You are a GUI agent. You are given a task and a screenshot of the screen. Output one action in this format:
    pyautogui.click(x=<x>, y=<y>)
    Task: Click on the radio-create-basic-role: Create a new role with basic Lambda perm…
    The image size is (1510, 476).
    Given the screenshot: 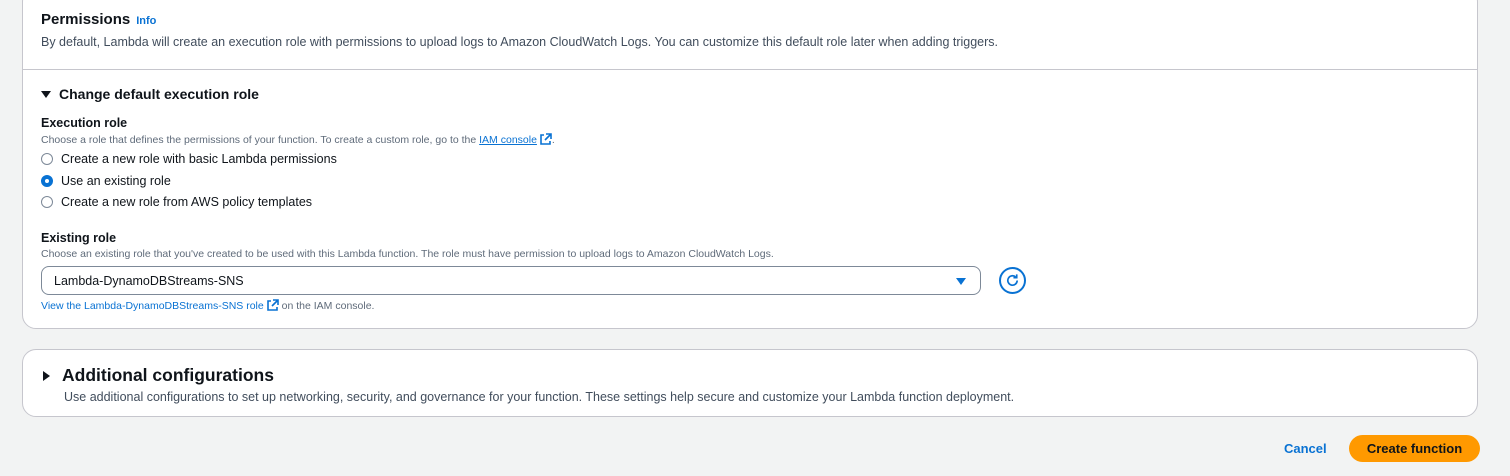 What is the action you would take?
    pyautogui.click(x=189, y=159)
    